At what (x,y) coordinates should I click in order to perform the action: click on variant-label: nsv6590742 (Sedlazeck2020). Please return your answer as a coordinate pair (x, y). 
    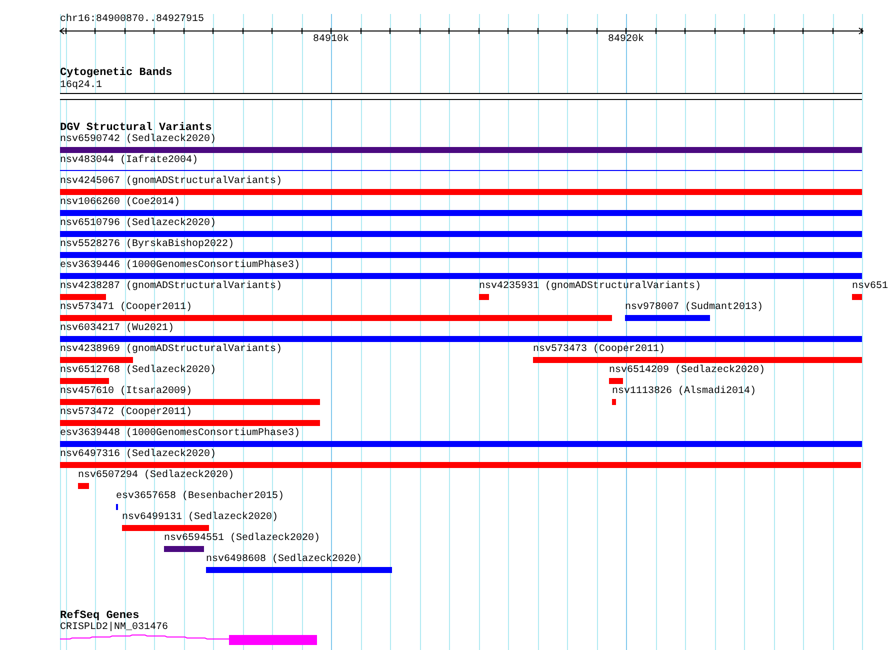
    Looking at the image, I should click on (138, 140).